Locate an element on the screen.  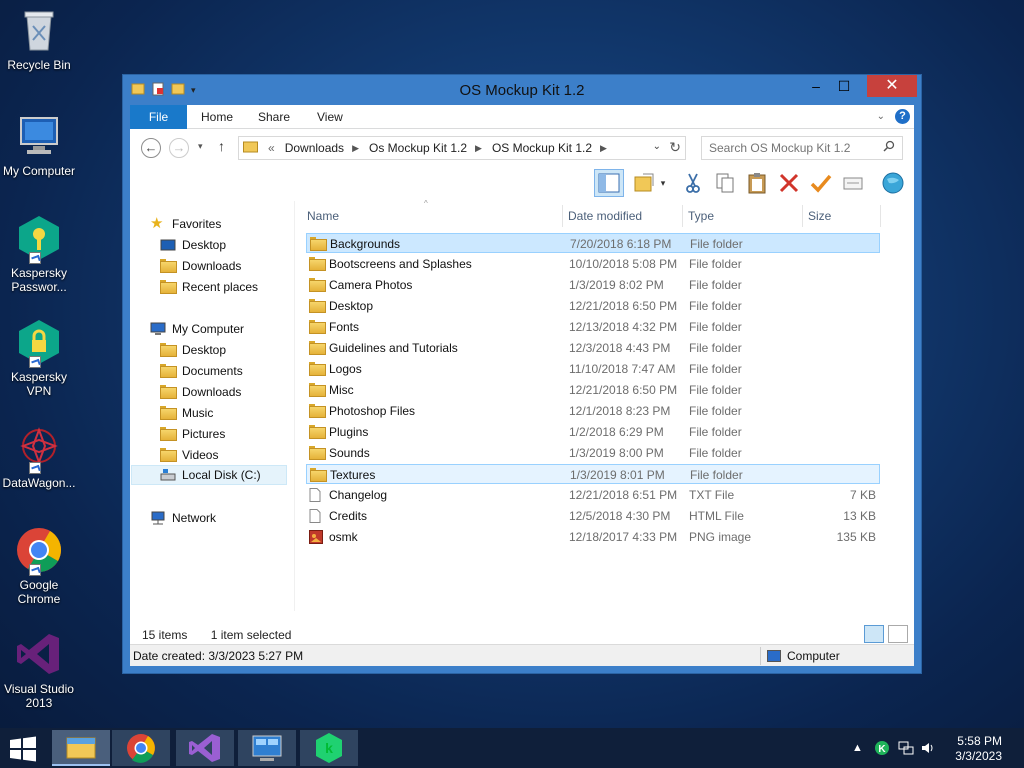
paste-icon is located at coordinates (757, 183).